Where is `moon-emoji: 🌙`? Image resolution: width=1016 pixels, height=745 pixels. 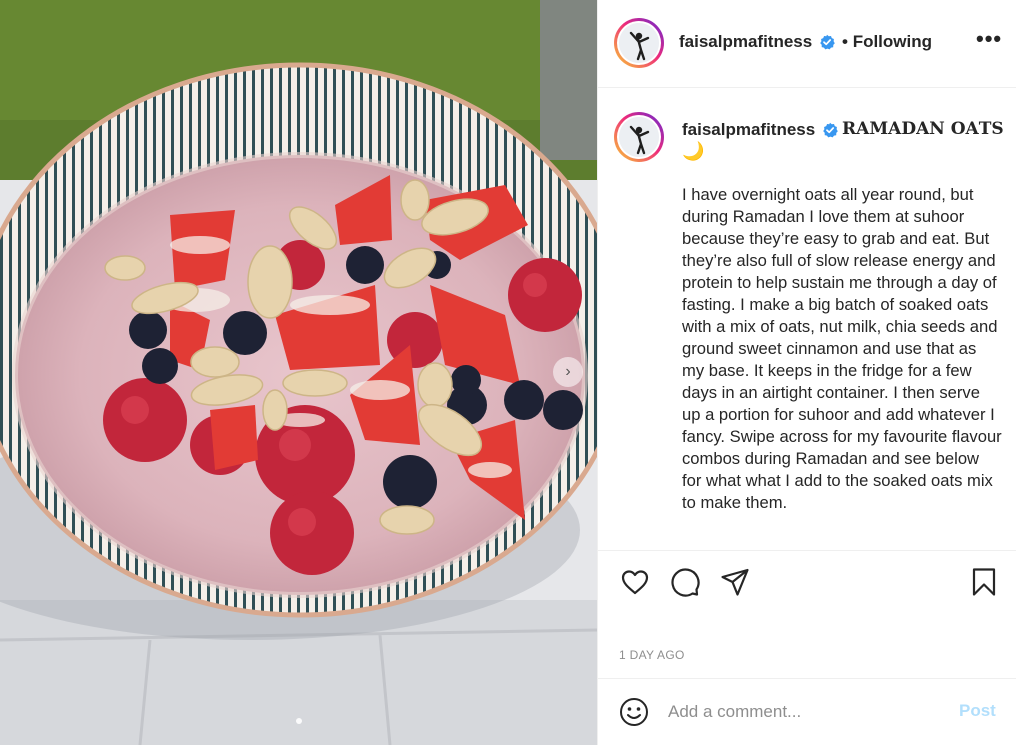 moon-emoji: 🌙 is located at coordinates (693, 151).